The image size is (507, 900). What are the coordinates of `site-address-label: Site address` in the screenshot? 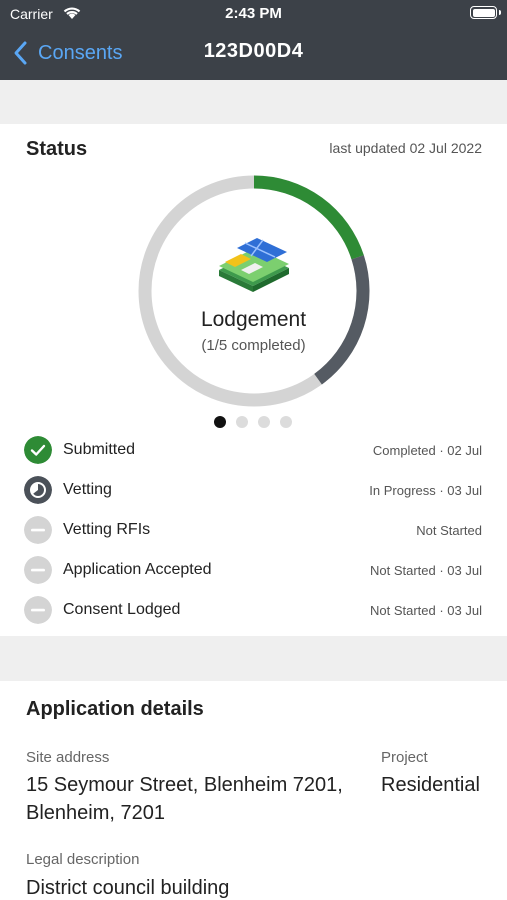 It's located at (68, 757).